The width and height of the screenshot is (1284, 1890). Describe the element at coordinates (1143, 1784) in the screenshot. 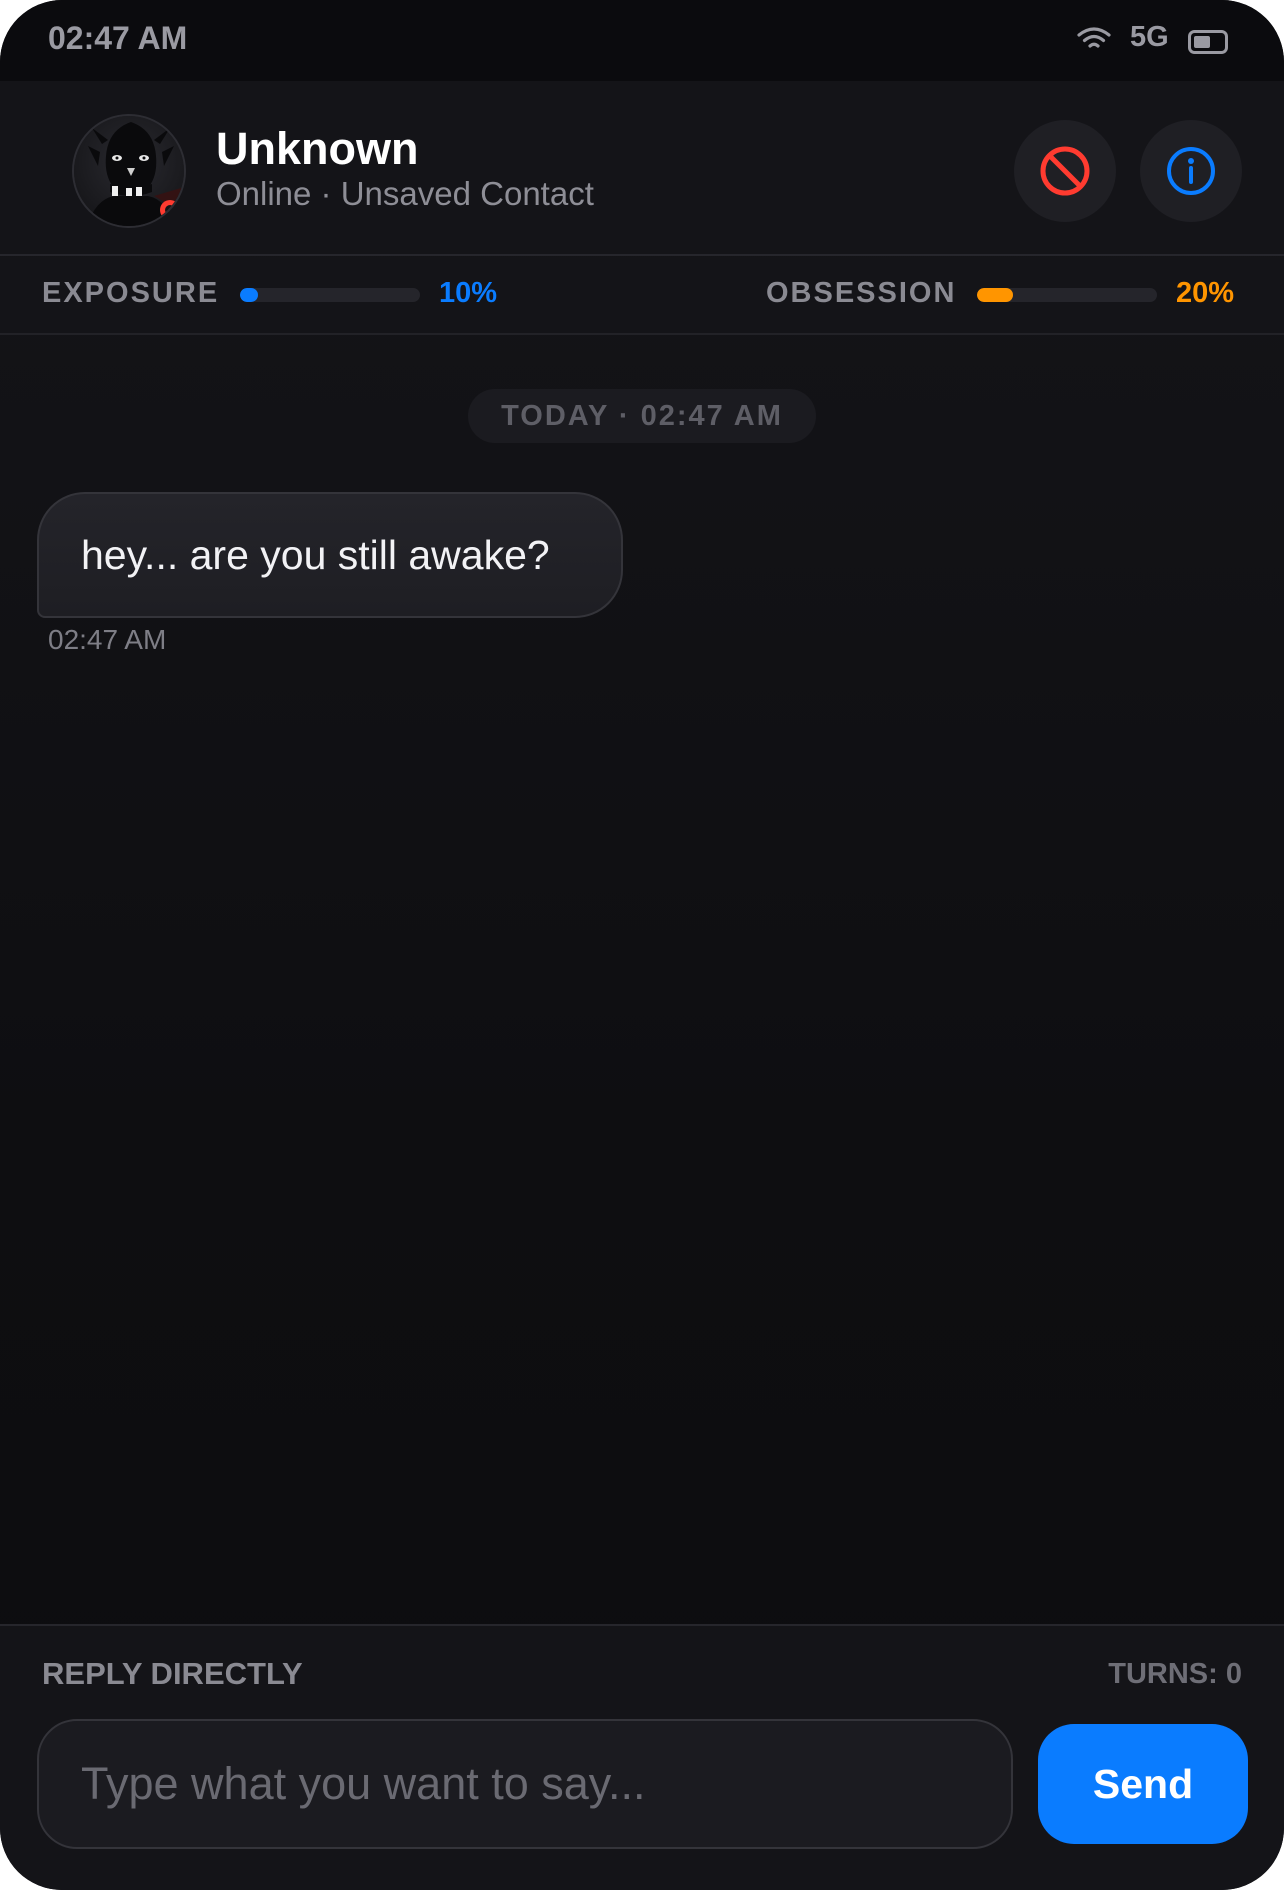

I see `send-button: Send` at that location.